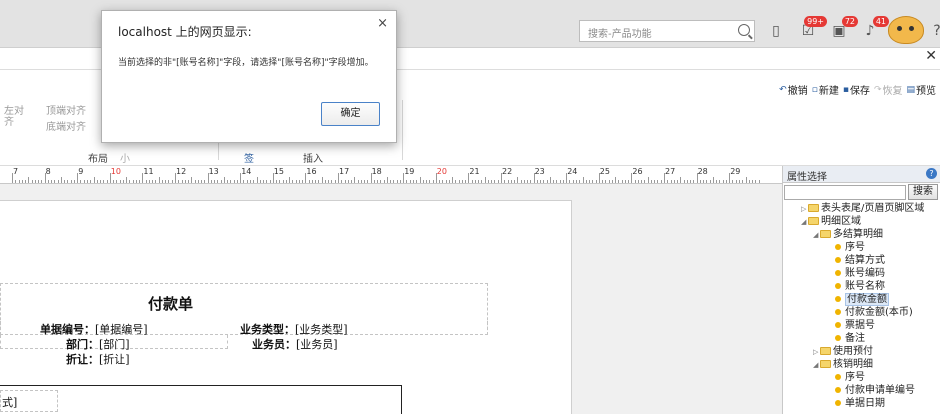 The width and height of the screenshot is (940, 414). Describe the element at coordinates (860, 286) in the screenshot. I see `tree-leaf: 账号名称` at that location.